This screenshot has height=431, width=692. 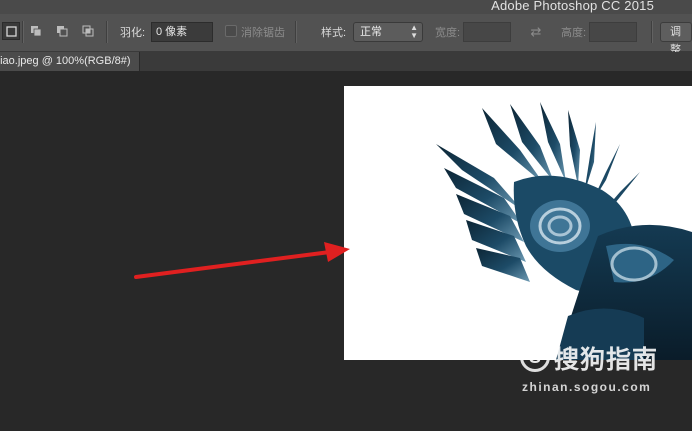 What do you see at coordinates (535, 357) in the screenshot?
I see `sogou-logo-icon: S` at bounding box center [535, 357].